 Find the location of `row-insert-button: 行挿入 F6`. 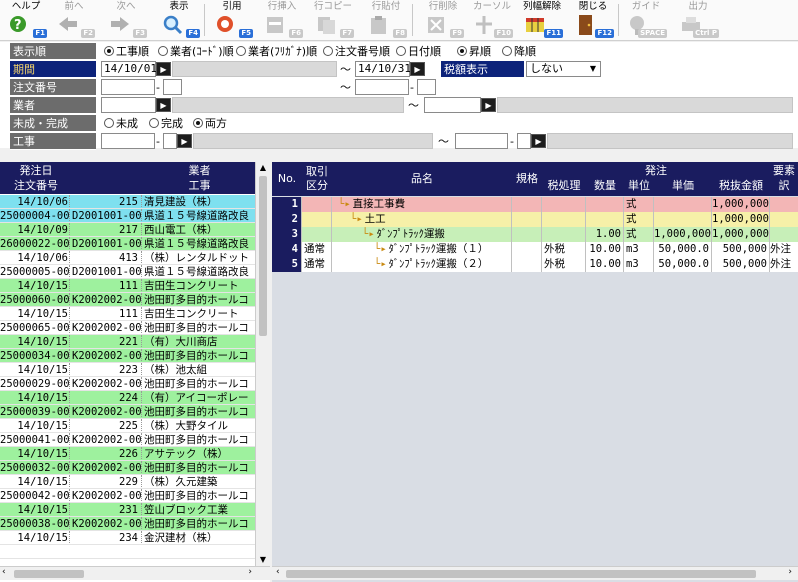

row-insert-button: 行挿入 F6 is located at coordinates (282, 20).